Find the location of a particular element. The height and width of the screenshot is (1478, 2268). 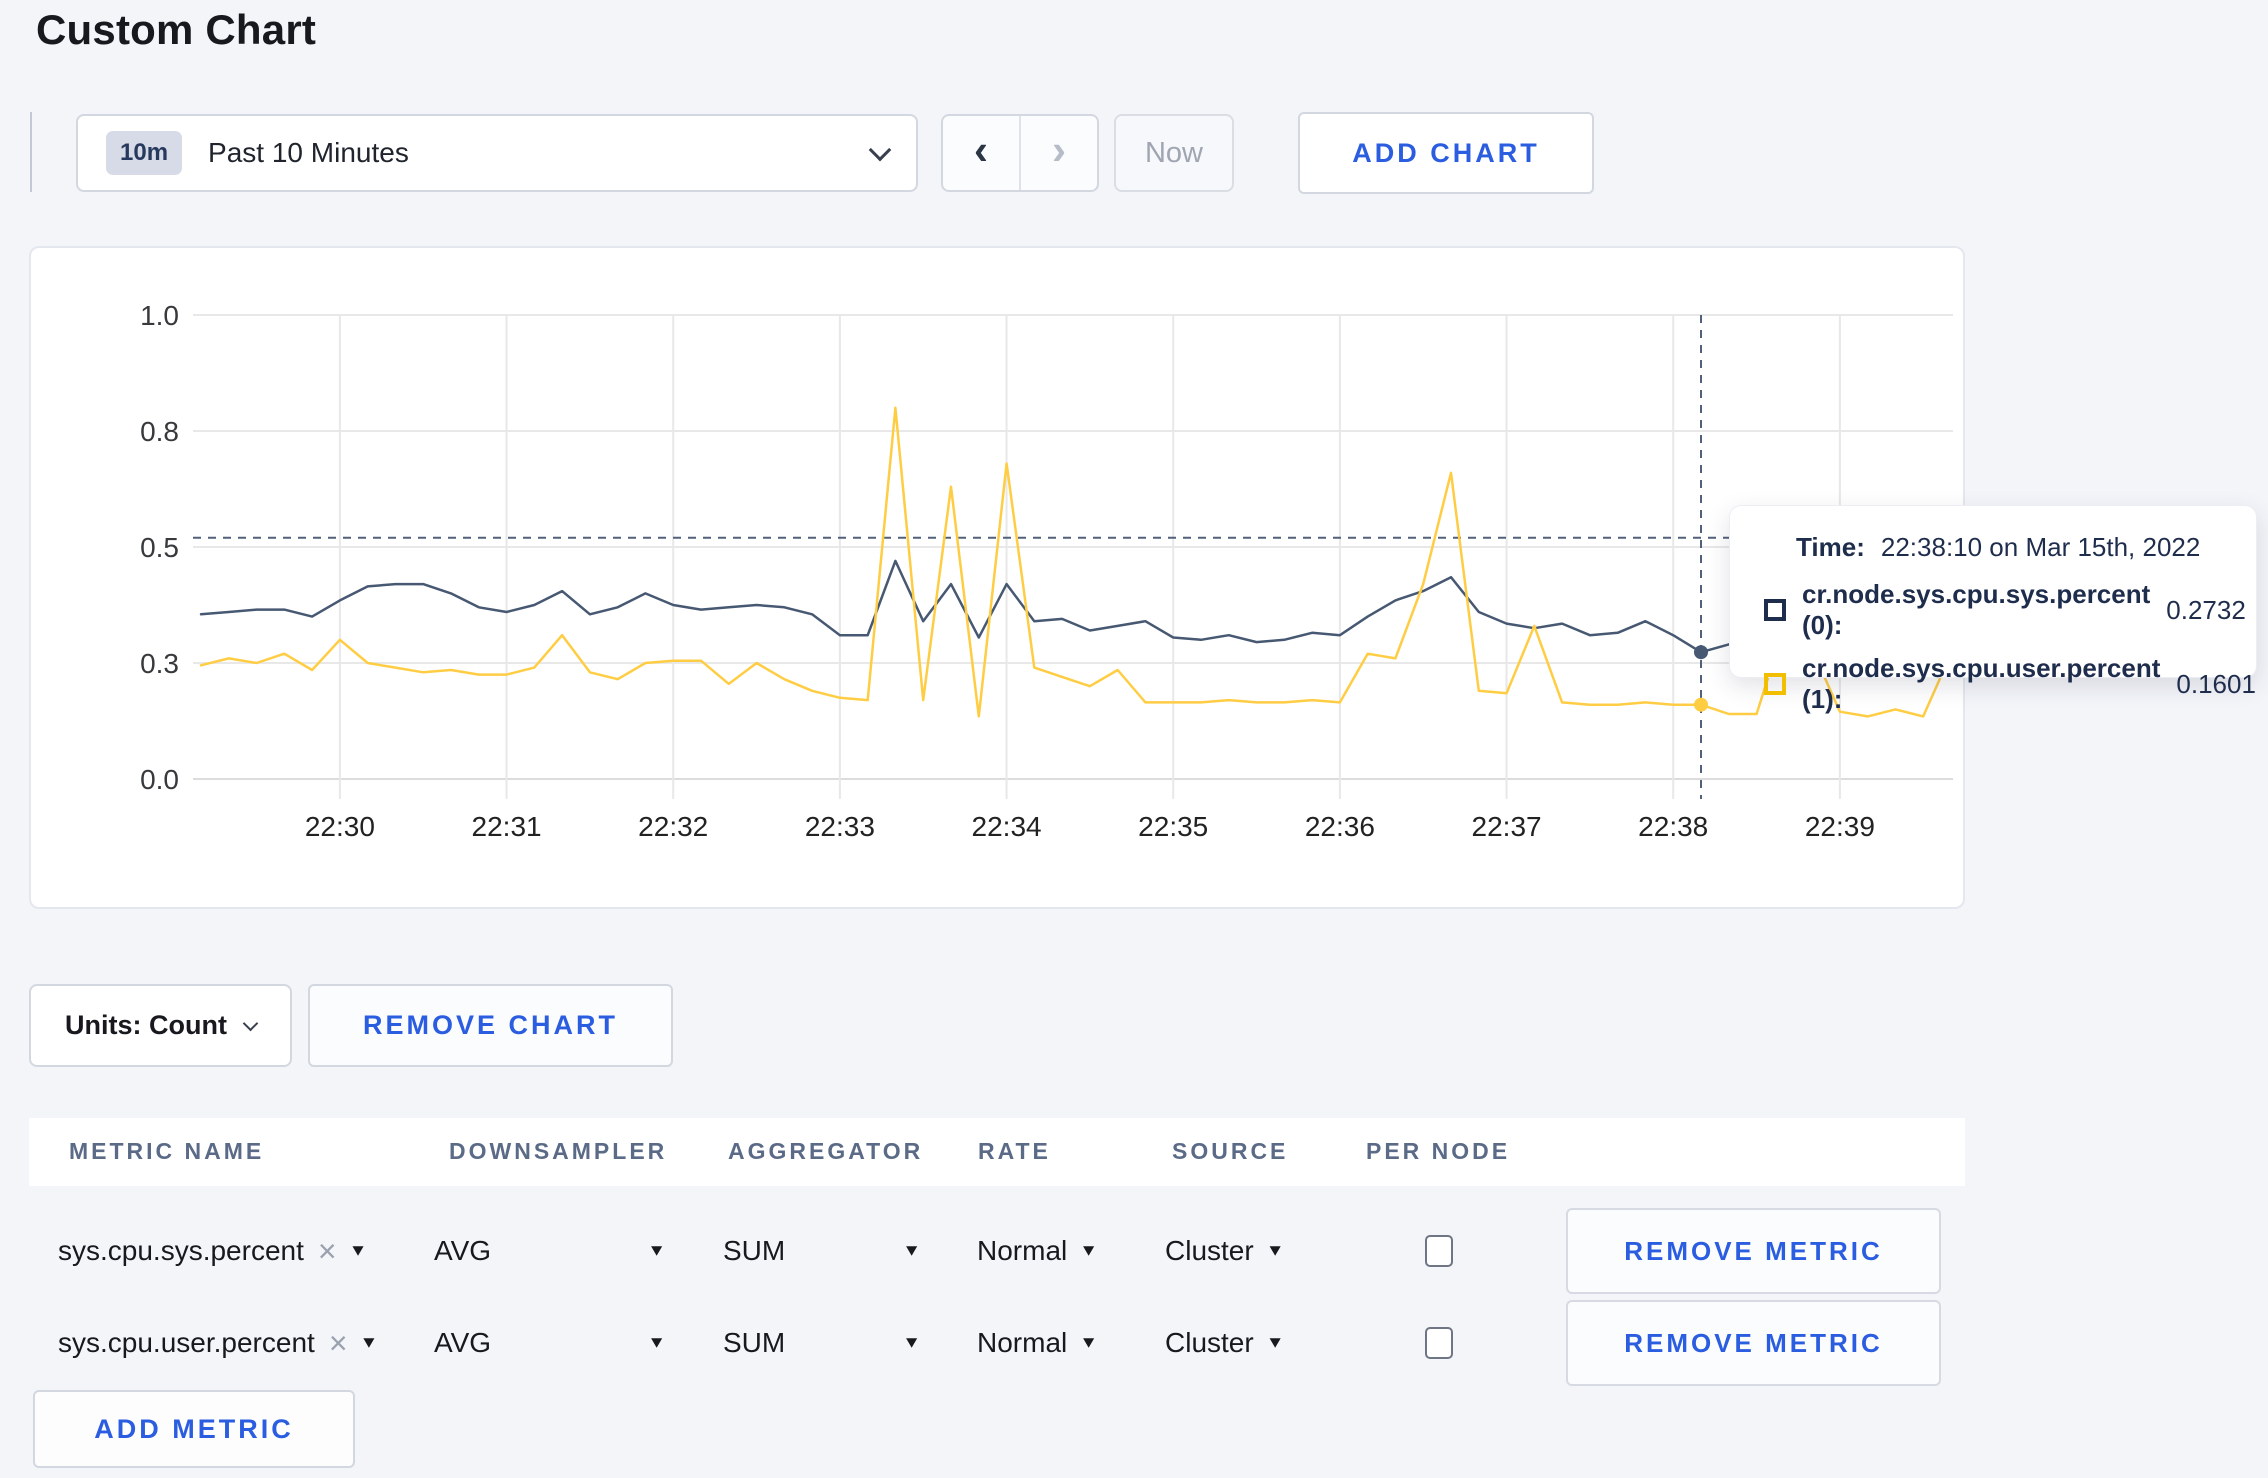

column-header-metric-name: METRIC NAME is located at coordinates (167, 1151).